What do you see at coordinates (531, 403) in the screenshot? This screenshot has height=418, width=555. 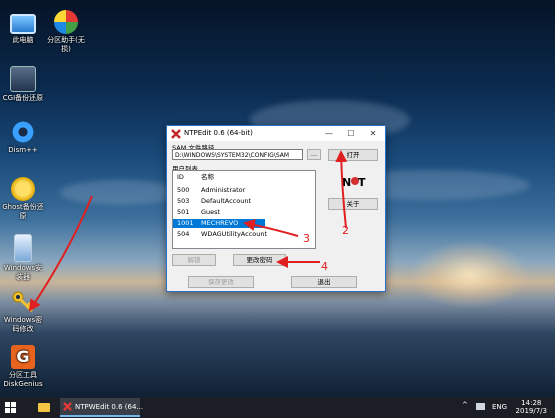 I see `clock-time: 14:28` at bounding box center [531, 403].